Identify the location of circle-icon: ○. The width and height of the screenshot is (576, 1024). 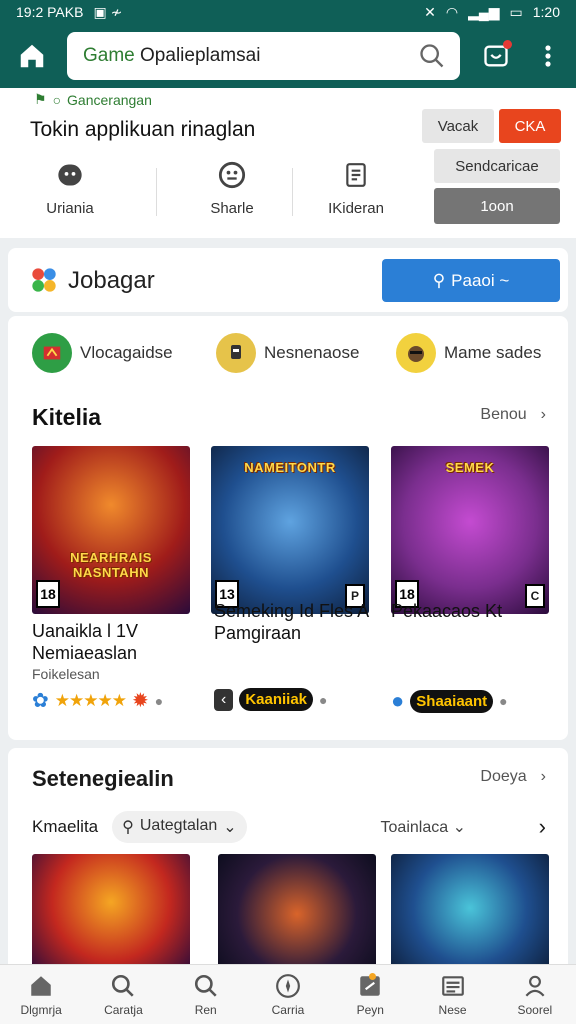
(57, 99).